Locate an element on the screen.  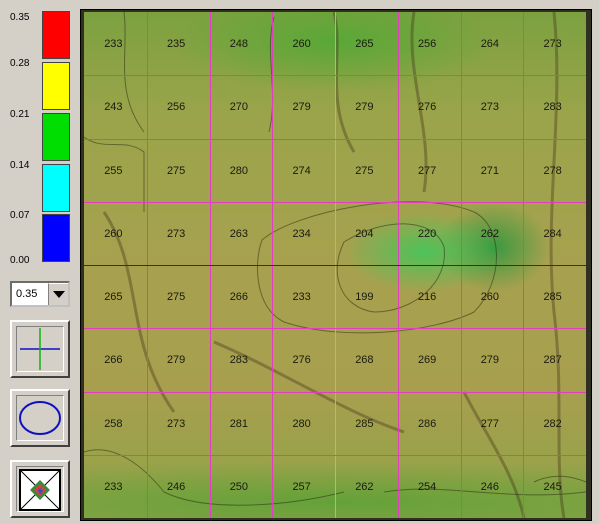
thickness-cell-value: 254 is located at coordinates (427, 486).